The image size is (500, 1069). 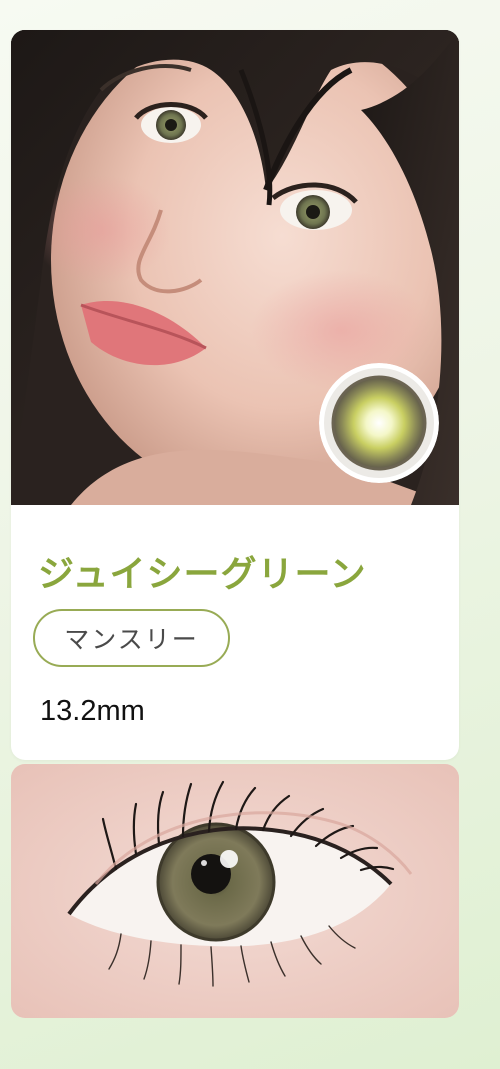 I want to click on product-name: ジュイシーグリーン, so click(x=202, y=574).